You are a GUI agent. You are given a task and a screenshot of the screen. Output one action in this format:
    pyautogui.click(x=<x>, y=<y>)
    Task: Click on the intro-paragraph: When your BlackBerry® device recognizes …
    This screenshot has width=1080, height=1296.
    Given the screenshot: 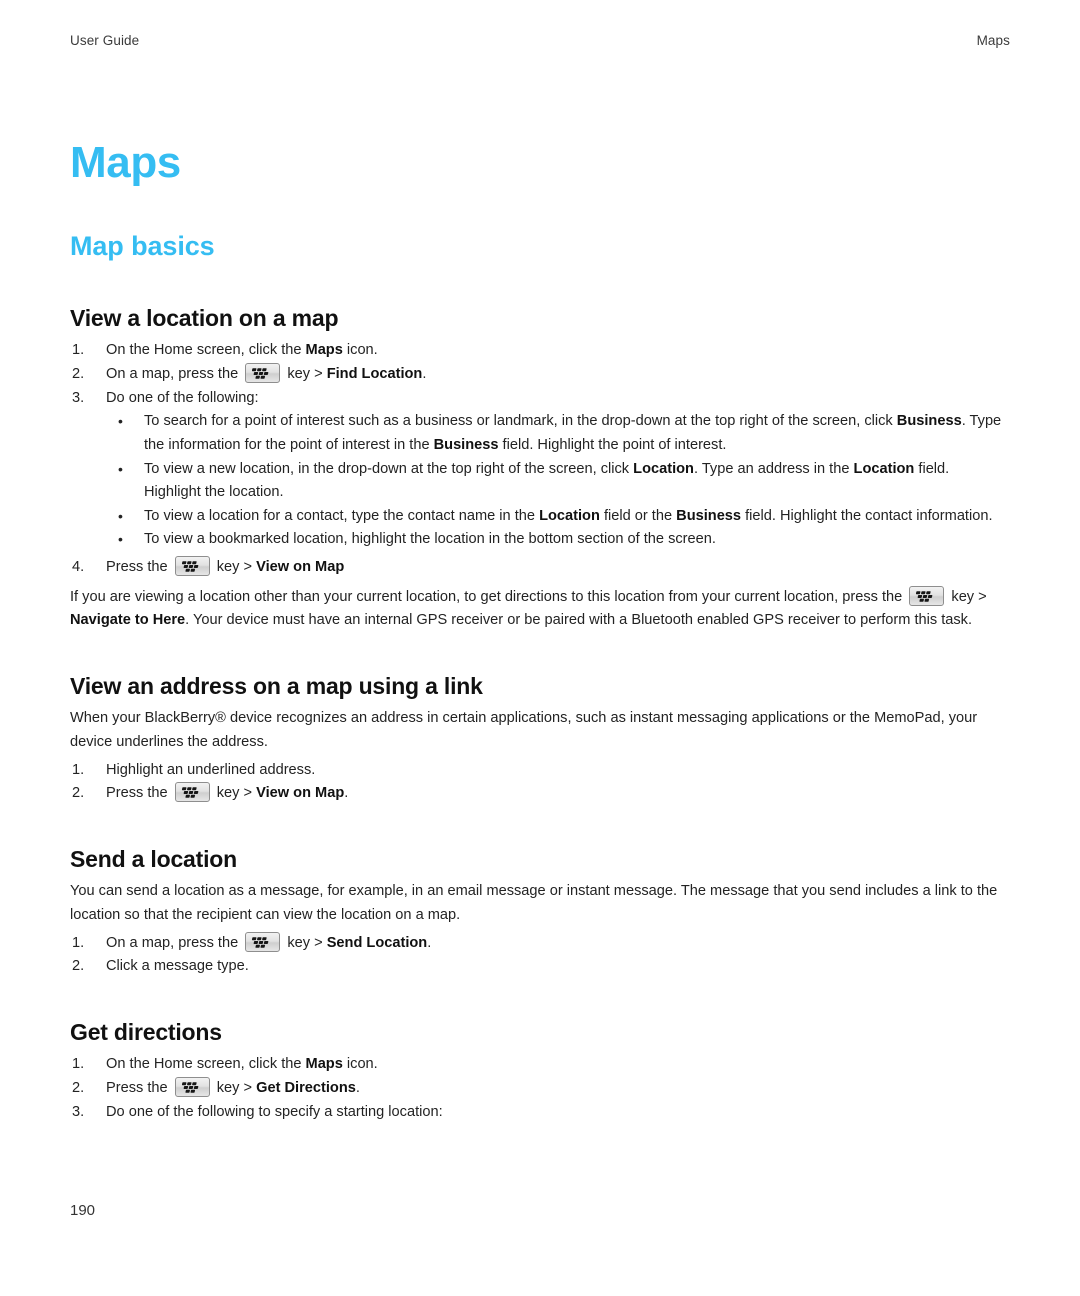 What is the action you would take?
    pyautogui.click(x=524, y=730)
    